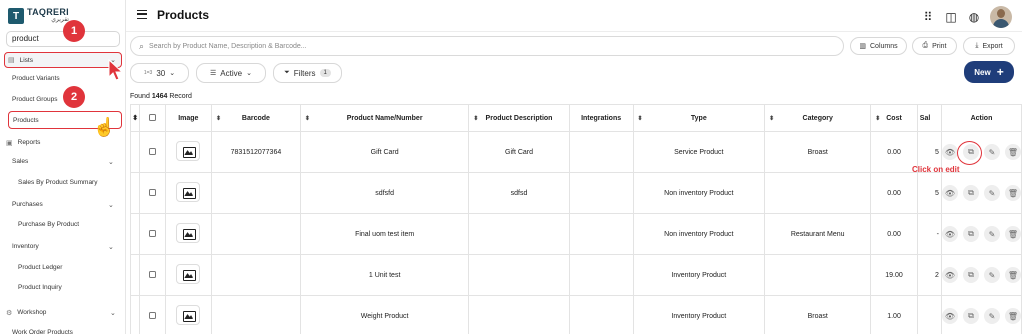  Describe the element at coordinates (255, 118) in the screenshot. I see `column-header-barcode: ⬍ Barcode` at that location.